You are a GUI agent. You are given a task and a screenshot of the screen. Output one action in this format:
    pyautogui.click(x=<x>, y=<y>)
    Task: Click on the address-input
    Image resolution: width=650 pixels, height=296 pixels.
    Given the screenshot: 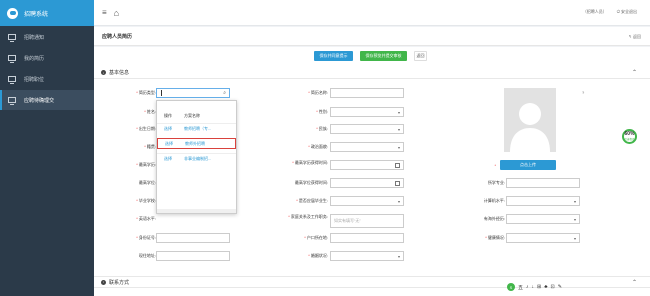 What is the action you would take?
    pyautogui.click(x=193, y=256)
    